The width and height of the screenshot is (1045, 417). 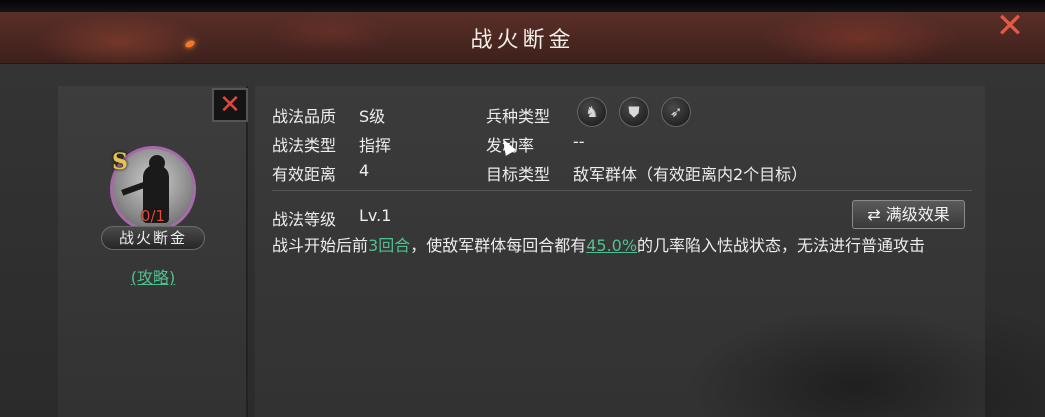 I want to click on desc-part2: ，使敌军群体每回合都有, so click(x=498, y=245).